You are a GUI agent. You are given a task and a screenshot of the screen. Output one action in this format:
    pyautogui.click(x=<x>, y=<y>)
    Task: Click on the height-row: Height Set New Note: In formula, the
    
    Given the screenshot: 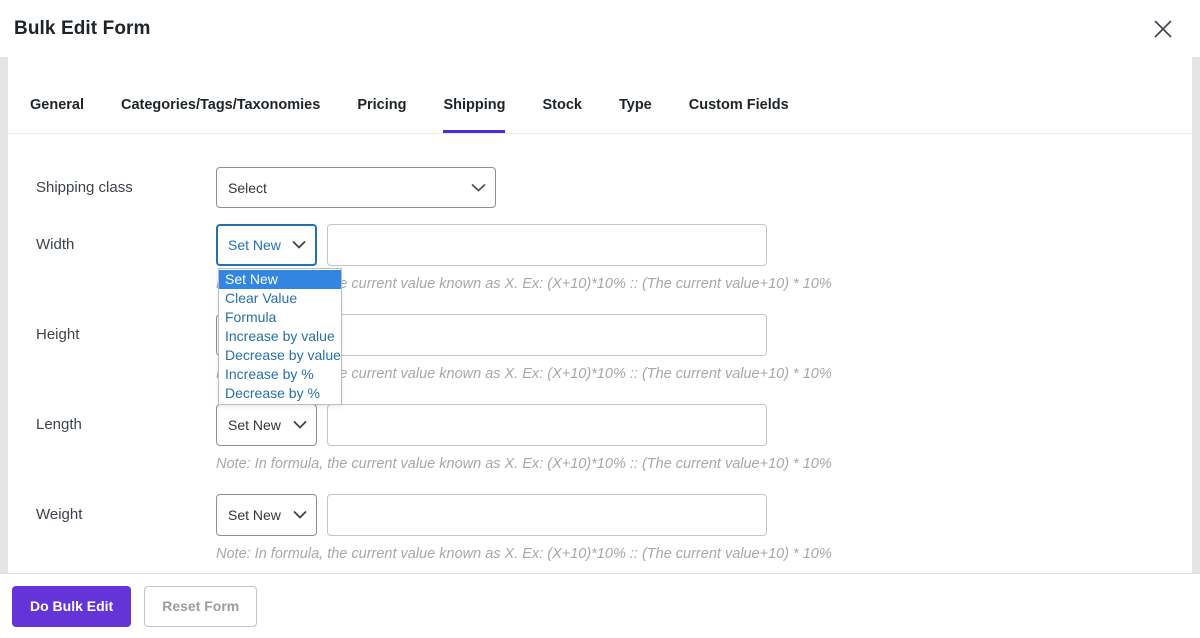 What is the action you would take?
    pyautogui.click(x=604, y=348)
    